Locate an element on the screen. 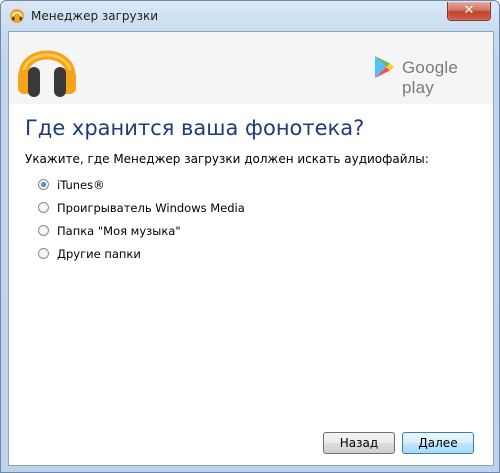  header-banner: Google play is located at coordinates (251, 68).